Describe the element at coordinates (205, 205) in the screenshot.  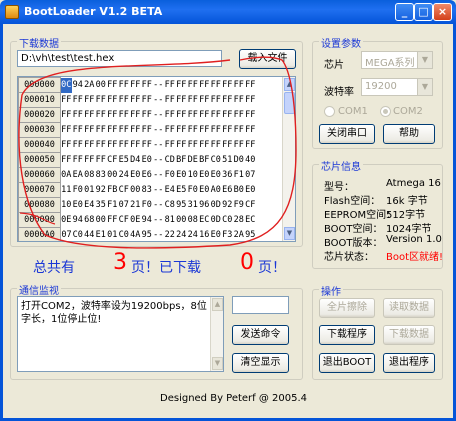
I see `hex-byte-cell: 96` at that location.